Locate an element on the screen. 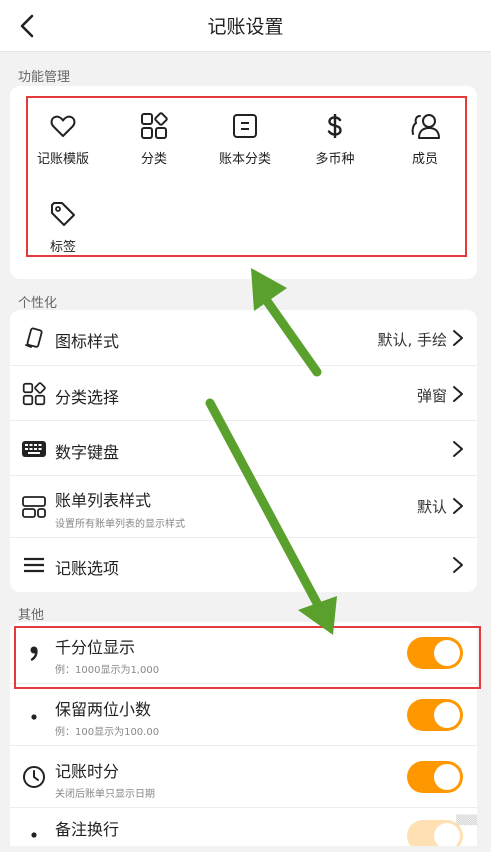  arrow-down-to-thousands is located at coordinates (271, 516).